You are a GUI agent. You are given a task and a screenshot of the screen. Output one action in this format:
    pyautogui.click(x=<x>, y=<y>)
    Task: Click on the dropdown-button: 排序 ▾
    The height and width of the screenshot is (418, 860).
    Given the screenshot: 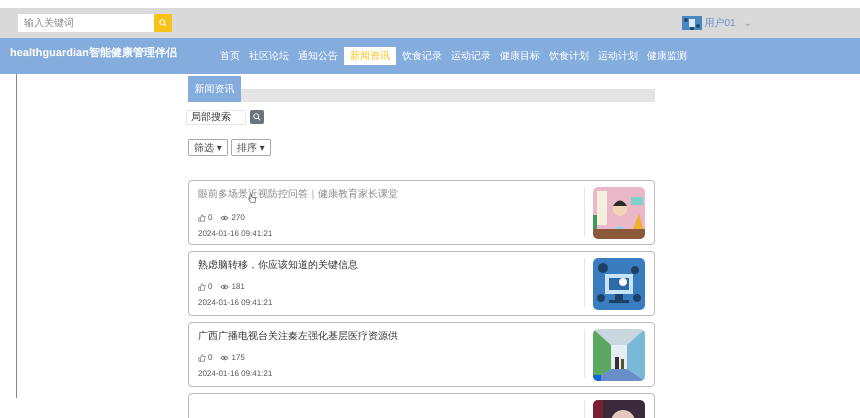 What is the action you would take?
    pyautogui.click(x=250, y=147)
    